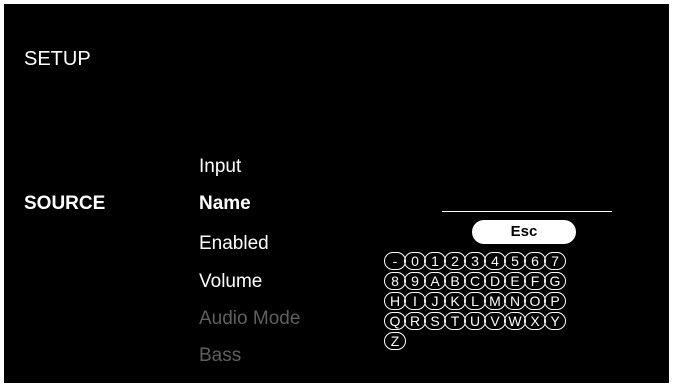 Image resolution: width=673 pixels, height=387 pixels. I want to click on keyboard-row-5: Z, so click(395, 341).